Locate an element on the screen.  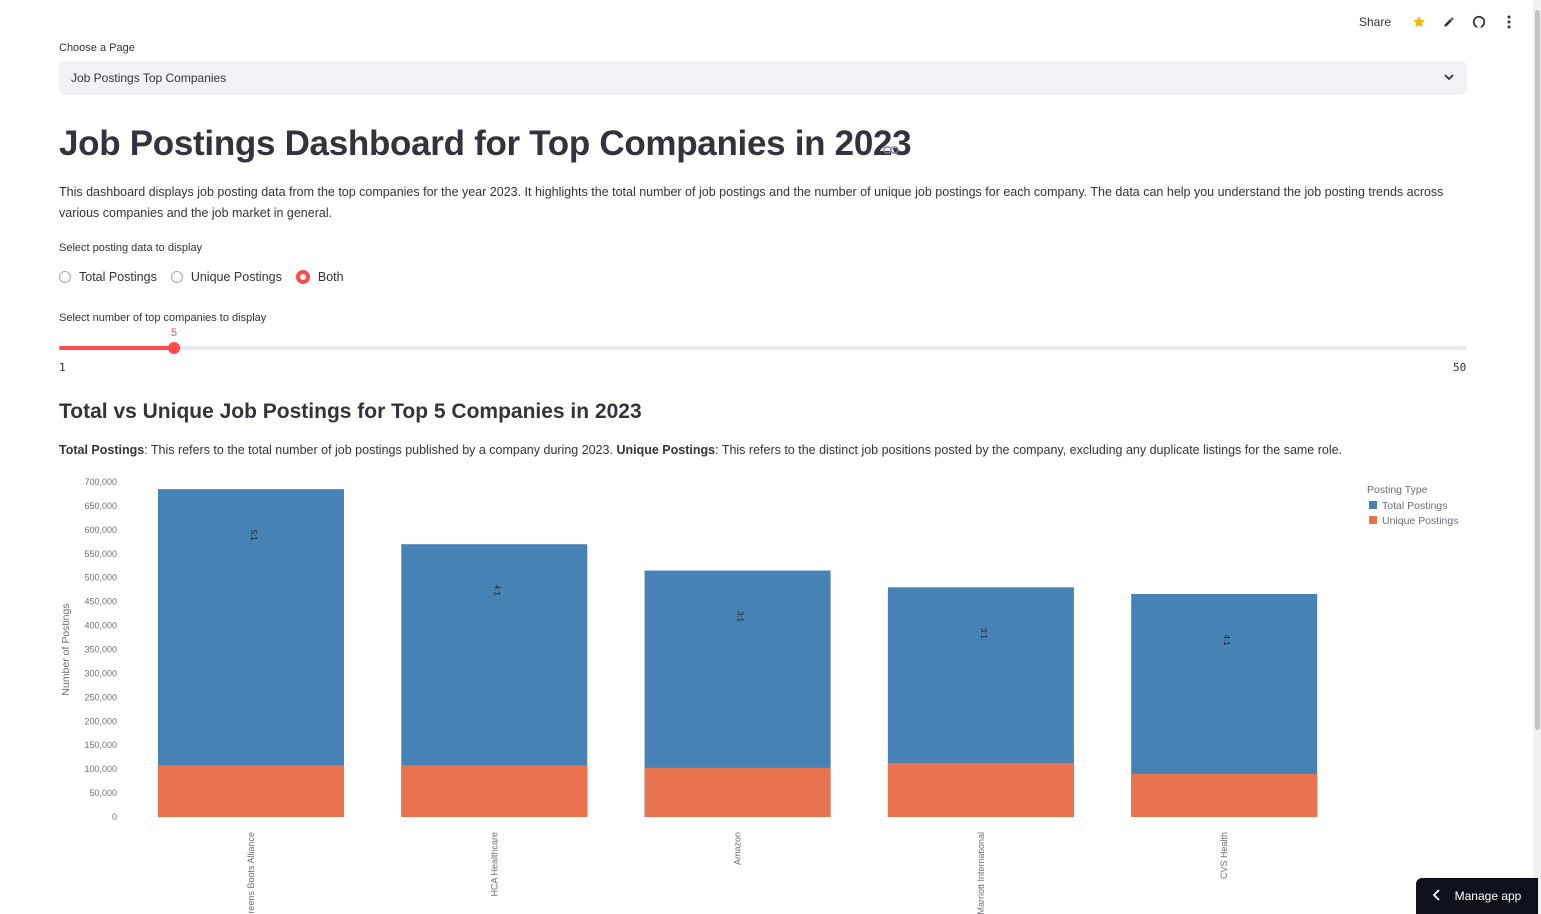
manage-app-button: Manage app is located at coordinates (1477, 896).